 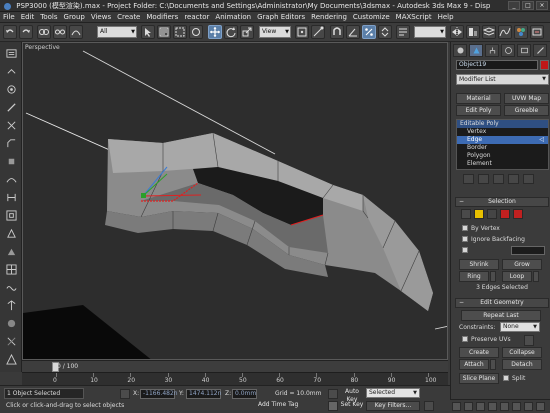 What do you see at coordinates (9, 17) in the screenshot?
I see `menu-file: File` at bounding box center [9, 17].